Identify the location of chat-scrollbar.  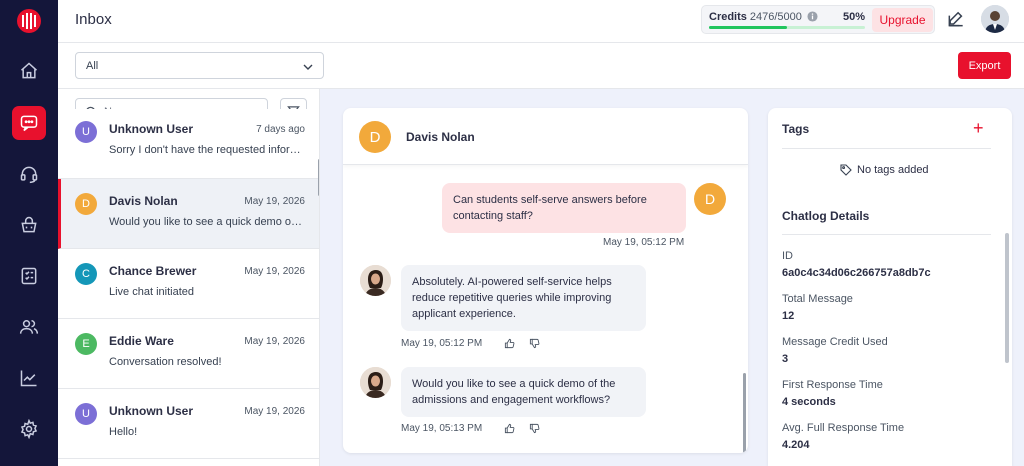
(744, 413).